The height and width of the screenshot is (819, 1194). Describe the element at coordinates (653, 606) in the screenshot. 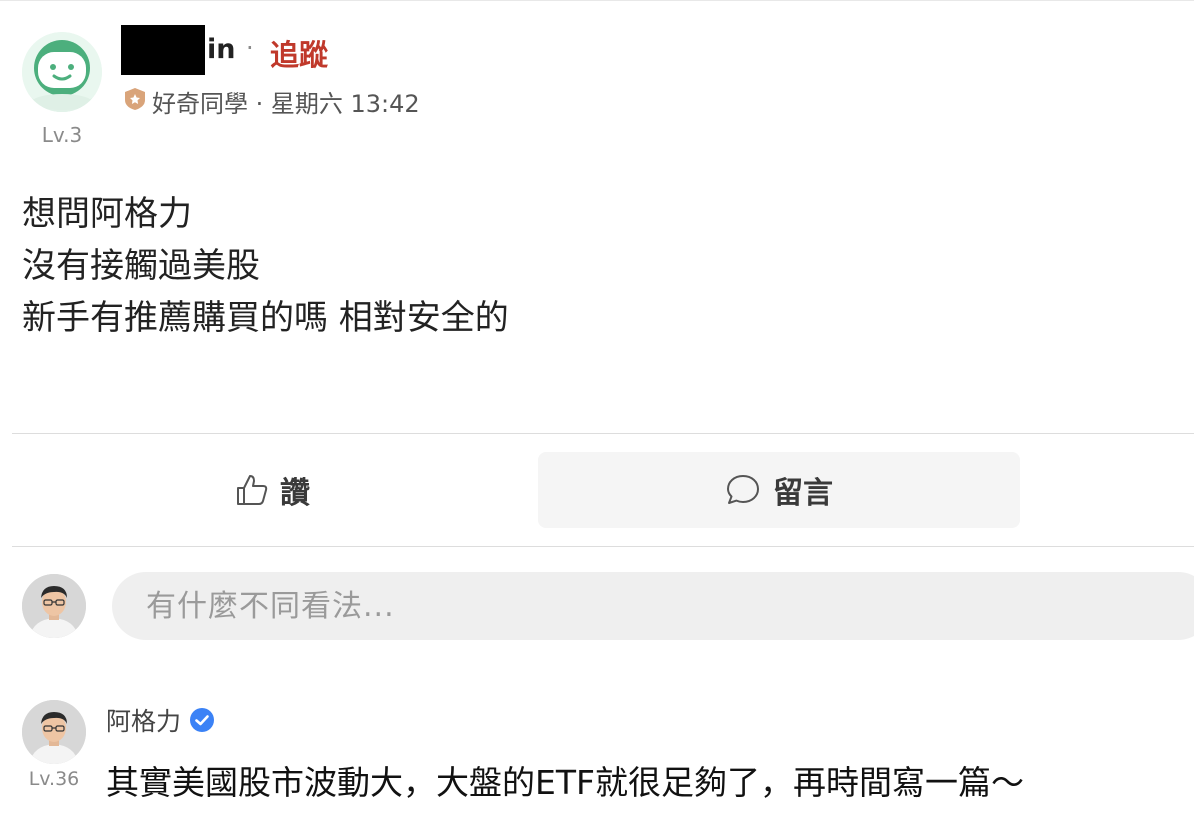

I see `comment-input` at that location.